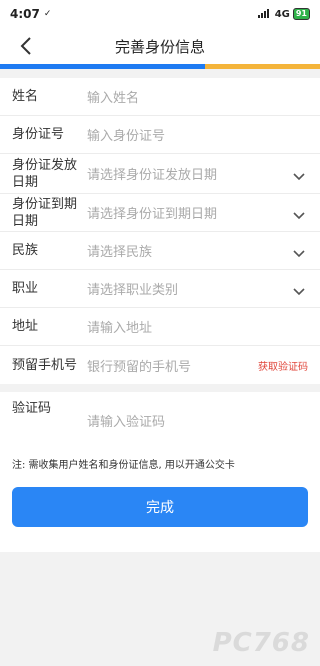  I want to click on navigation-bar: 完善身份信息, so click(160, 46).